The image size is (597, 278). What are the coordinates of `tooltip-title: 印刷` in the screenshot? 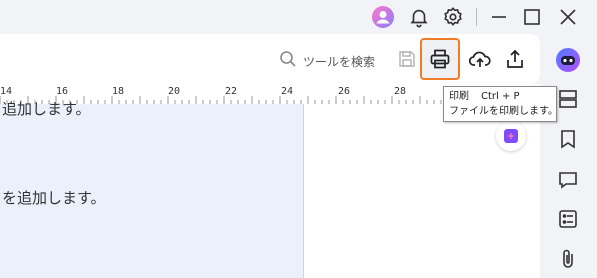 It's located at (459, 96).